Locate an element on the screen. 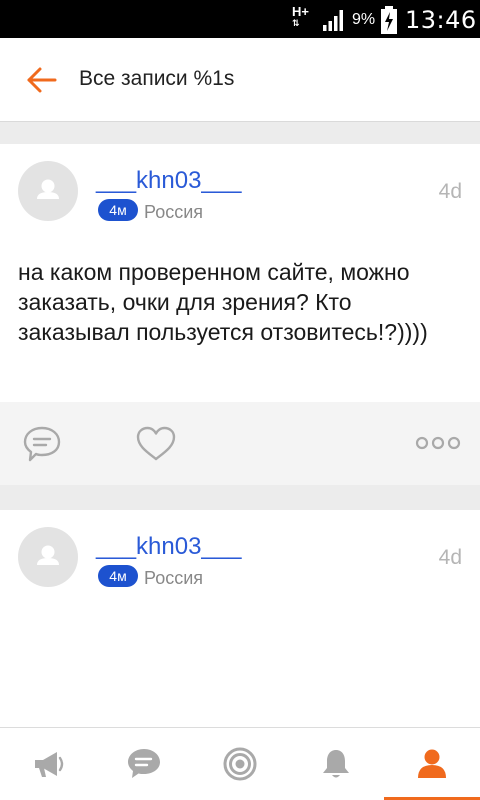 The width and height of the screenshot is (480, 800). nav-item-profile is located at coordinates (432, 764).